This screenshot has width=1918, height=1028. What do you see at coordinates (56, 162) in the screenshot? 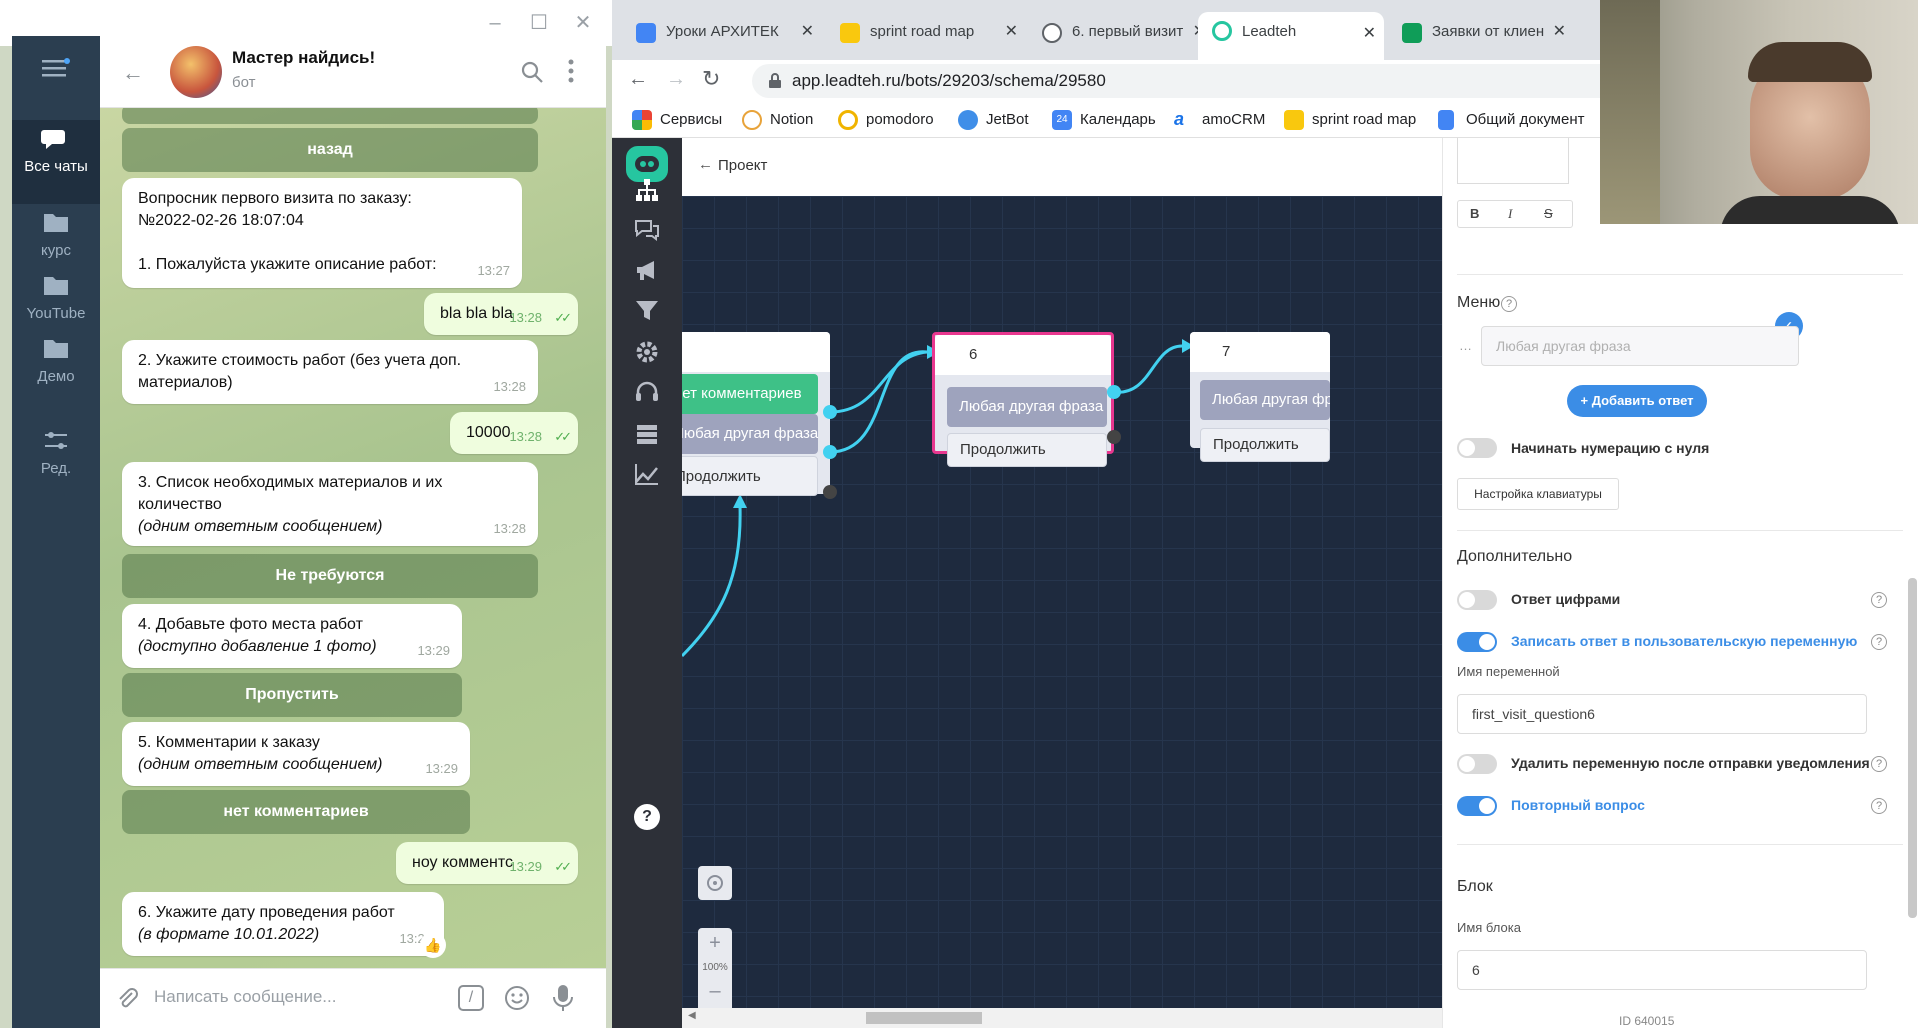
I see `folder-all-chats: Все чаты` at bounding box center [56, 162].